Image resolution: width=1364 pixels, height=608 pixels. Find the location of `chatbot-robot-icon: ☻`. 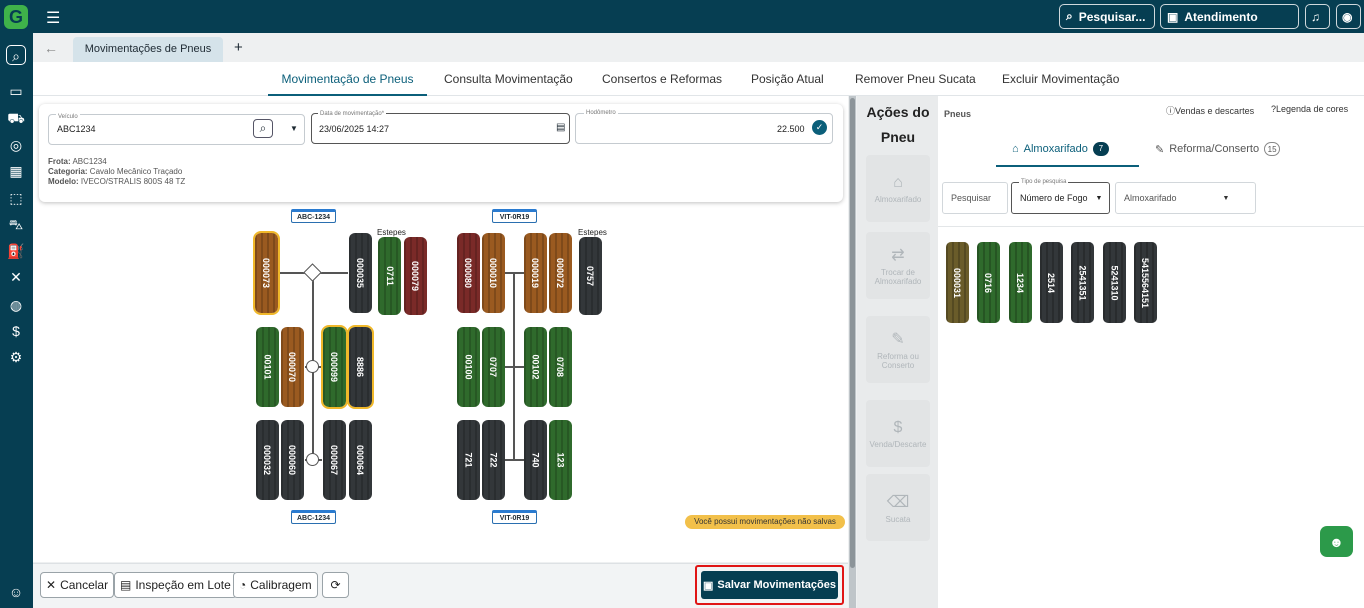

chatbot-robot-icon: ☻ is located at coordinates (1336, 541).